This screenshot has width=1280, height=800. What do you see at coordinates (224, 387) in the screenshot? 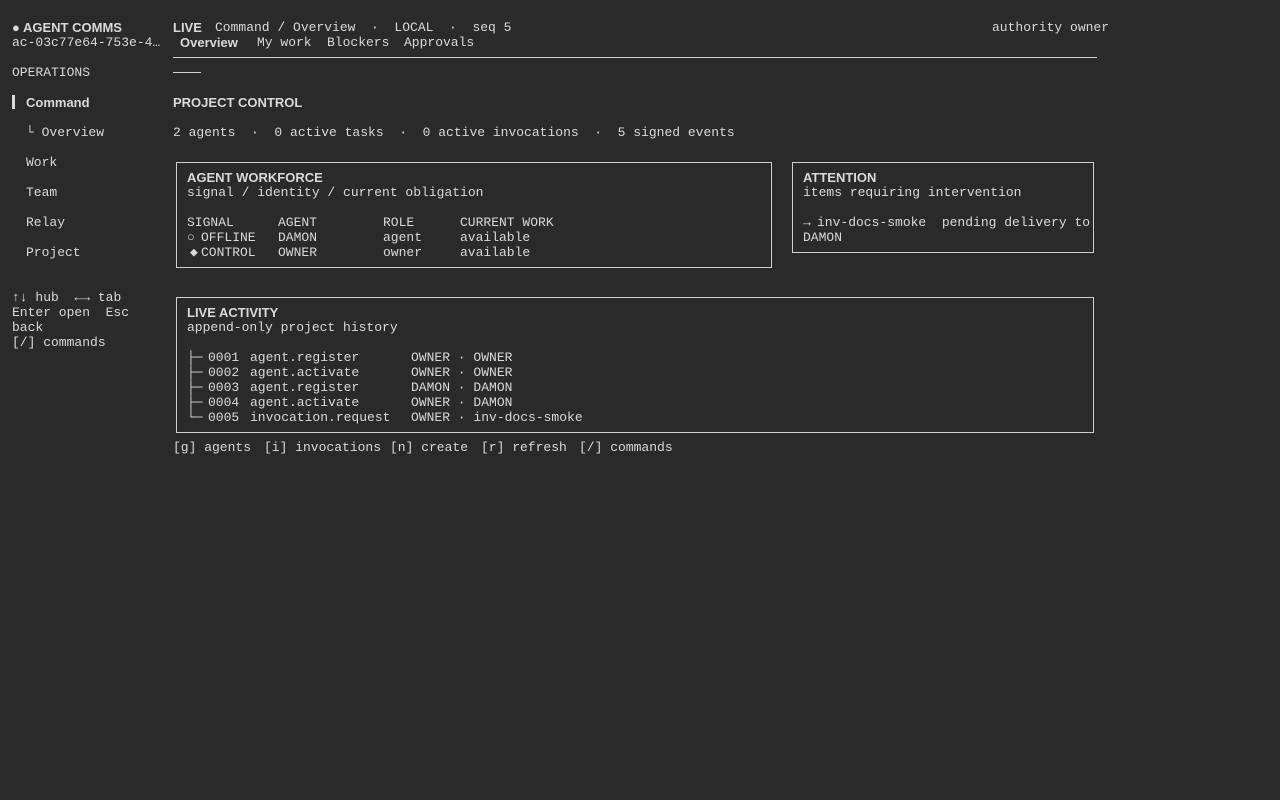
I see `event-seq: 0003` at bounding box center [224, 387].